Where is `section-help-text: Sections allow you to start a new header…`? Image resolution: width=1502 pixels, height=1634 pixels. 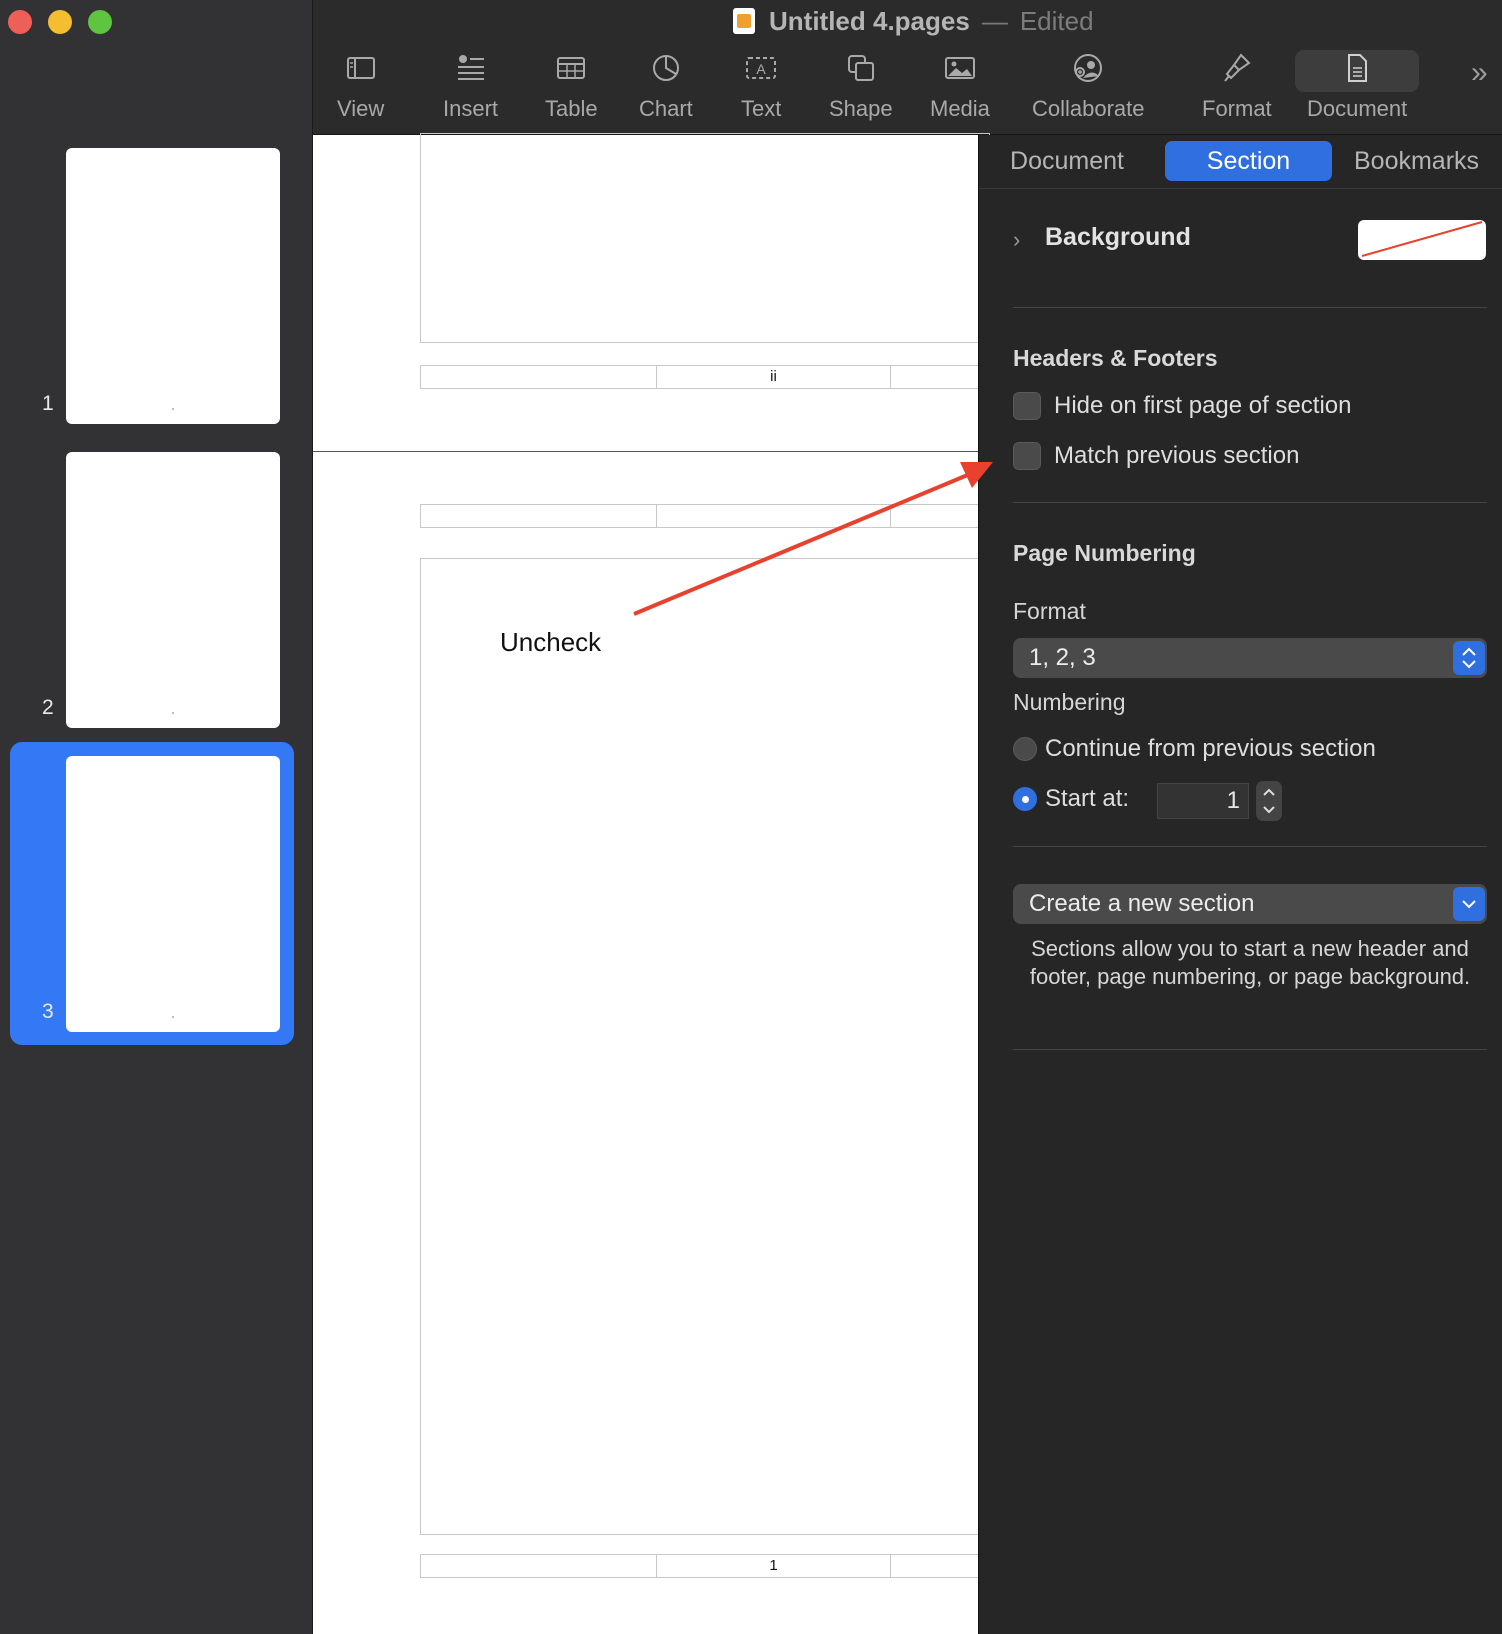
section-help-text: Sections allow you to start a new header… is located at coordinates (1250, 962).